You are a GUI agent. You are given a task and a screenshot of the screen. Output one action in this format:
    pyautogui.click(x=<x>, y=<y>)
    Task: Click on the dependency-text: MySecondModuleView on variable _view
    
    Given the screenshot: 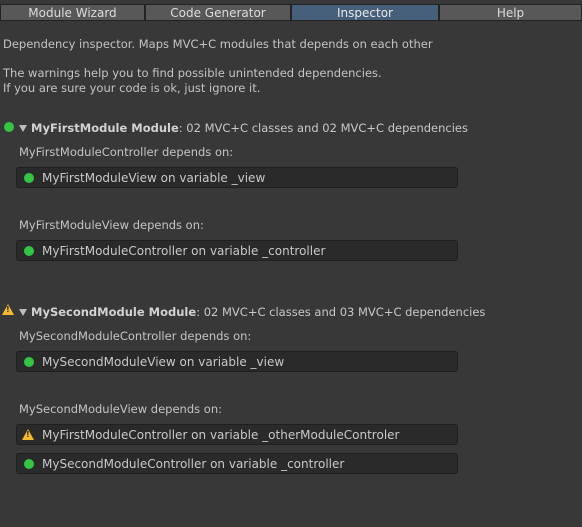 What is the action you would take?
    pyautogui.click(x=163, y=362)
    